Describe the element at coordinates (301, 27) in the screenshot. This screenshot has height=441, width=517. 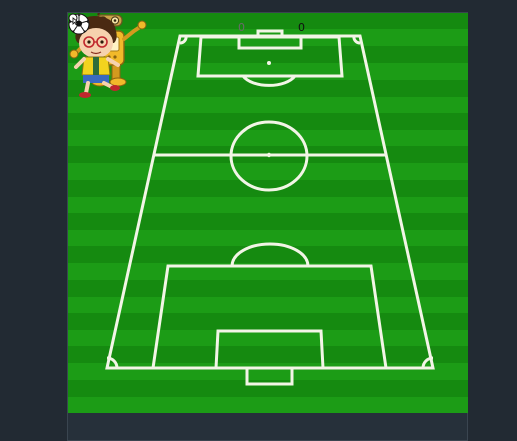
I see `score-right: 0` at that location.